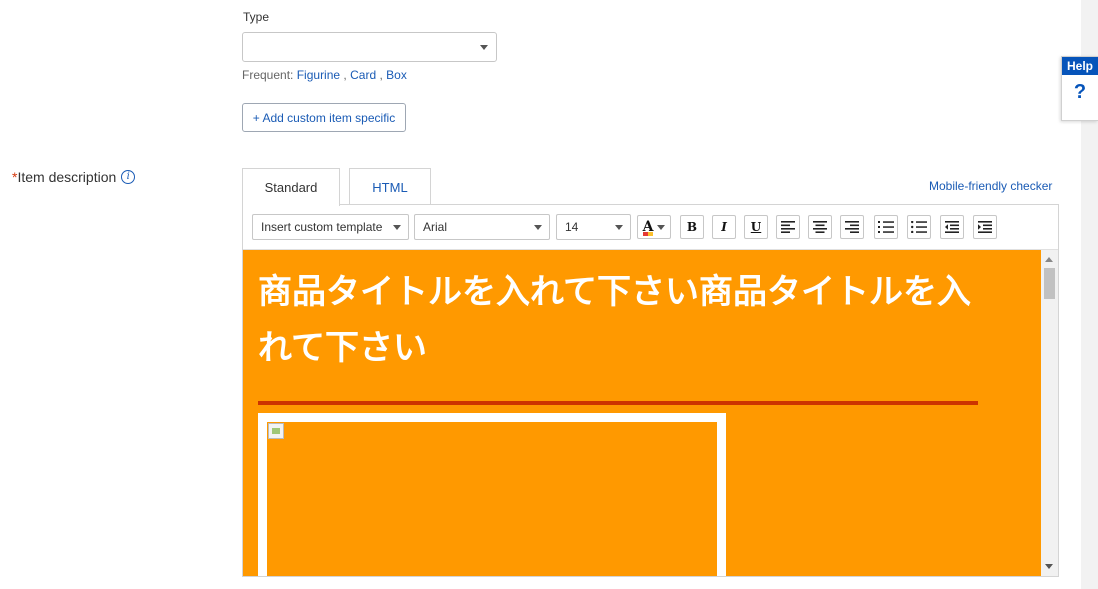 This screenshot has width=1098, height=589. What do you see at coordinates (291, 187) in the screenshot?
I see `tab-standard: Standard` at bounding box center [291, 187].